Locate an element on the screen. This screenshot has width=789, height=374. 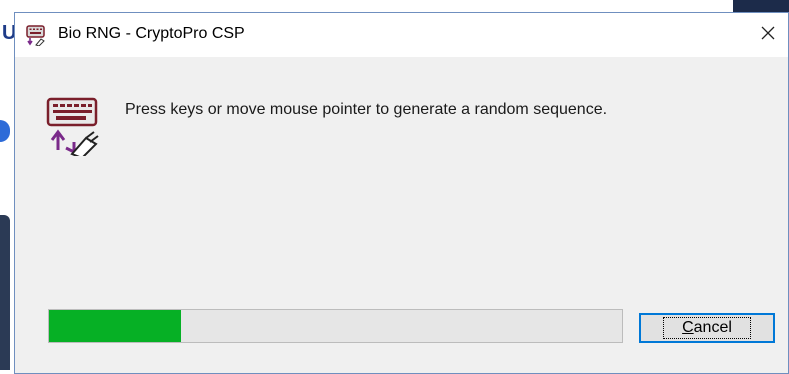
cancel-button: Cancel is located at coordinates (707, 328).